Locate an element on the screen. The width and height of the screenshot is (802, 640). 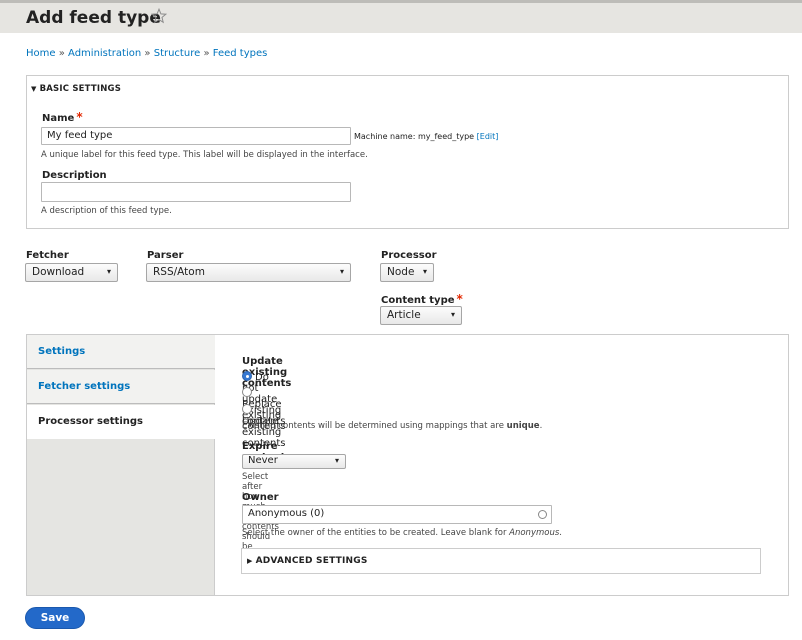
owner-label: Owner is located at coordinates (260, 497).